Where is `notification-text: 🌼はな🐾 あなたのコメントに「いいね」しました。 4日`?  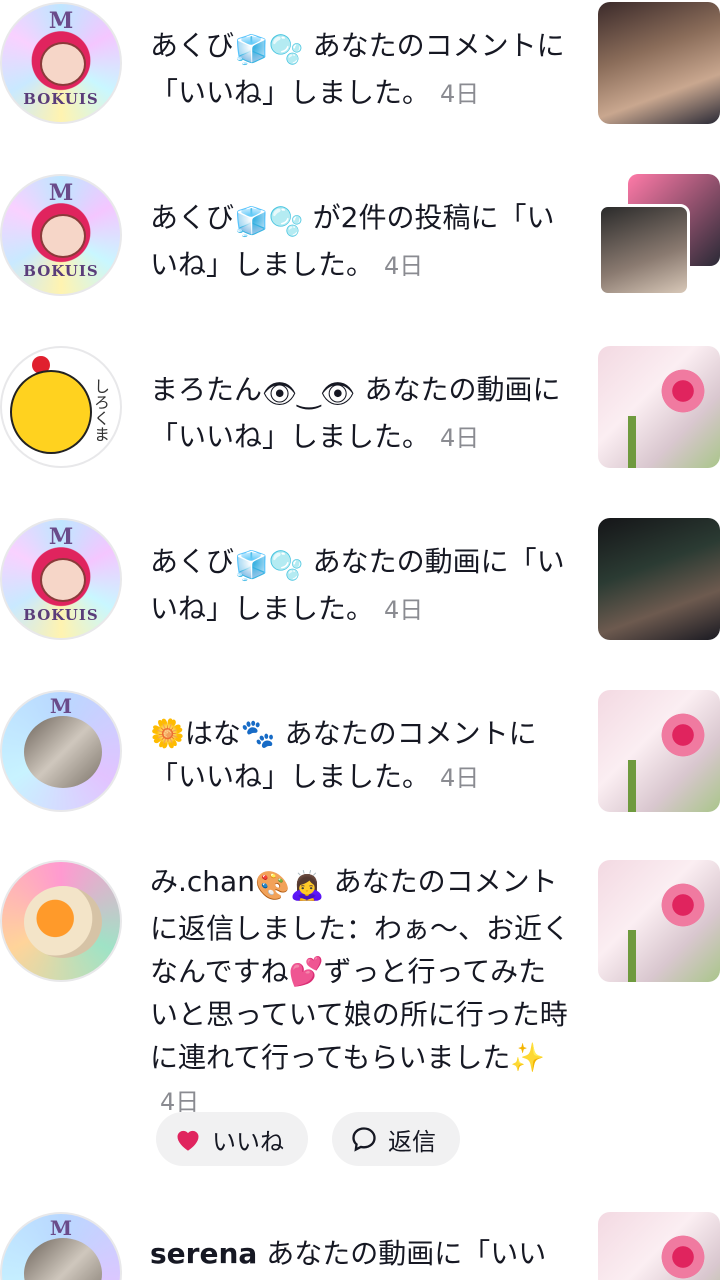 notification-text: 🌼はな🐾 あなたのコメントに「いいね」しました。 4日 is located at coordinates (360, 756).